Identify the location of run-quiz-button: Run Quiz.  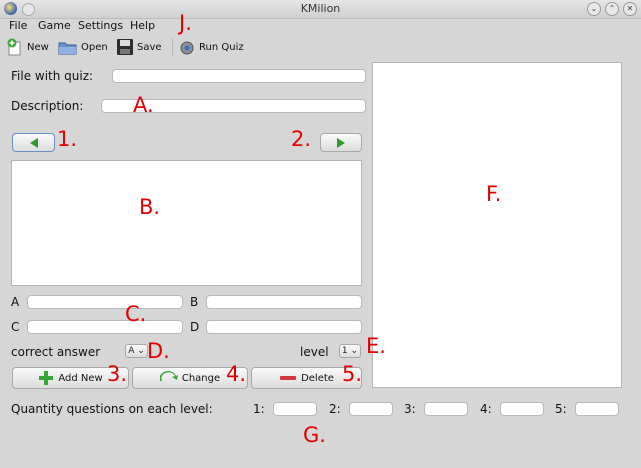
(211, 47).